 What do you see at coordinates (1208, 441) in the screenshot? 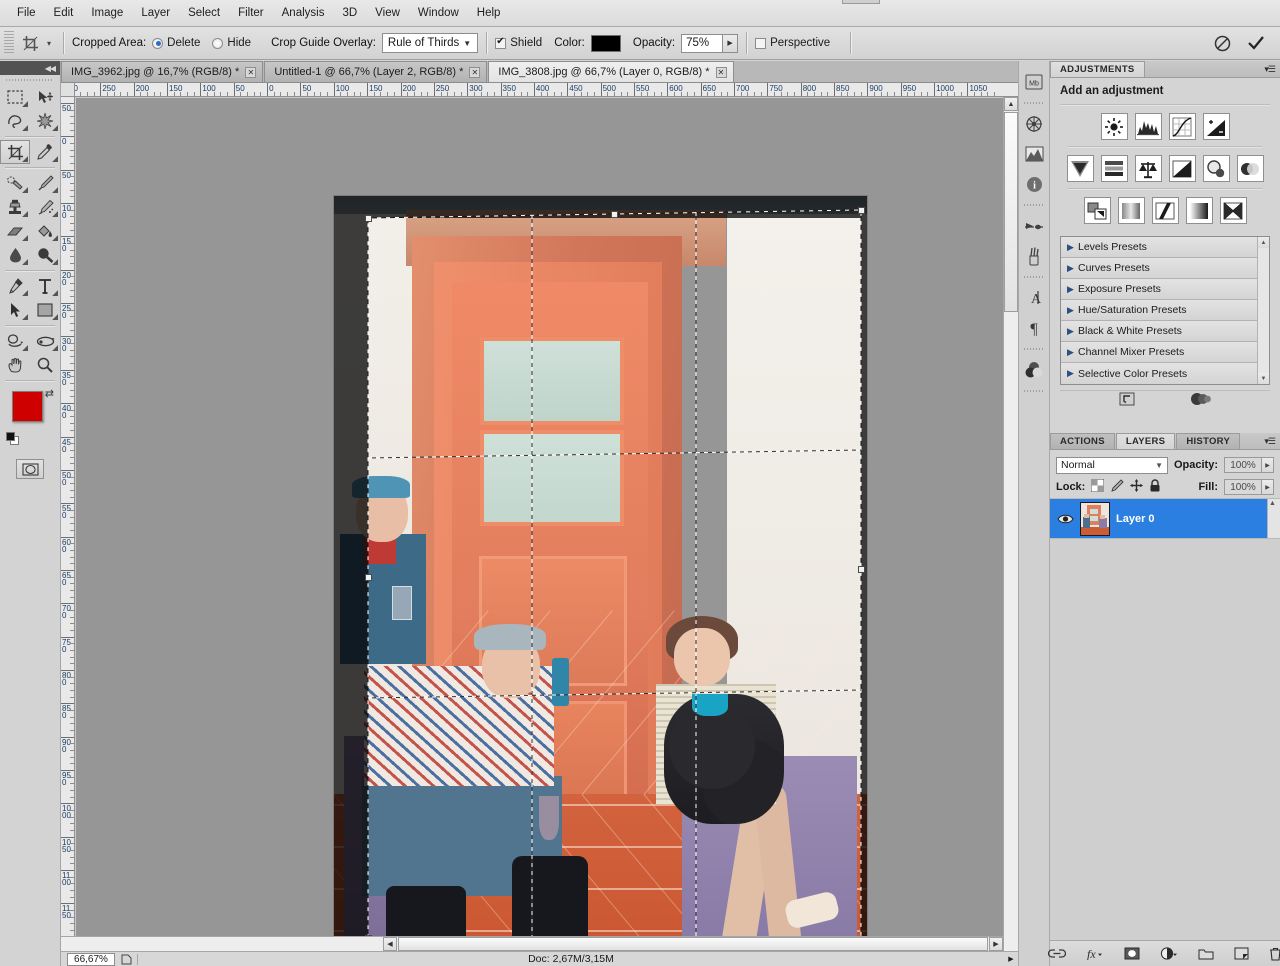
I see `tab-history: HISTORY` at bounding box center [1208, 441].